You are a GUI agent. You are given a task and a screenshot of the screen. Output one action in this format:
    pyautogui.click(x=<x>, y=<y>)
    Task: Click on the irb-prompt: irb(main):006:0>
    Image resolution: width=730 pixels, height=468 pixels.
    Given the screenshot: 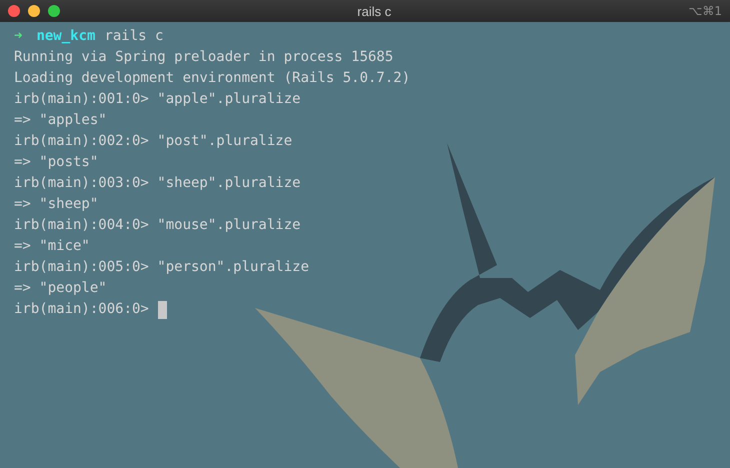 What is the action you would take?
    pyautogui.click(x=81, y=309)
    